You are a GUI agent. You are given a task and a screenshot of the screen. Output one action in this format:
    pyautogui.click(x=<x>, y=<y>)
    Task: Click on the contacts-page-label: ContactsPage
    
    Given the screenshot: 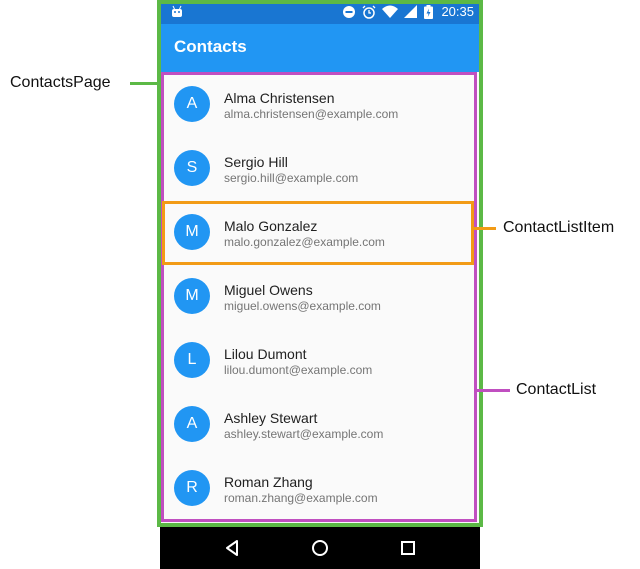 What is the action you would take?
    pyautogui.click(x=60, y=82)
    